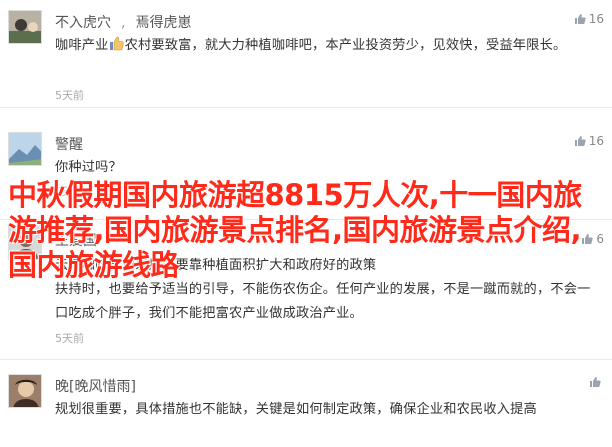 The width and height of the screenshot is (612, 447). Describe the element at coordinates (83, 23) in the screenshot. I see `username-part-1: 不入虎穴` at that location.